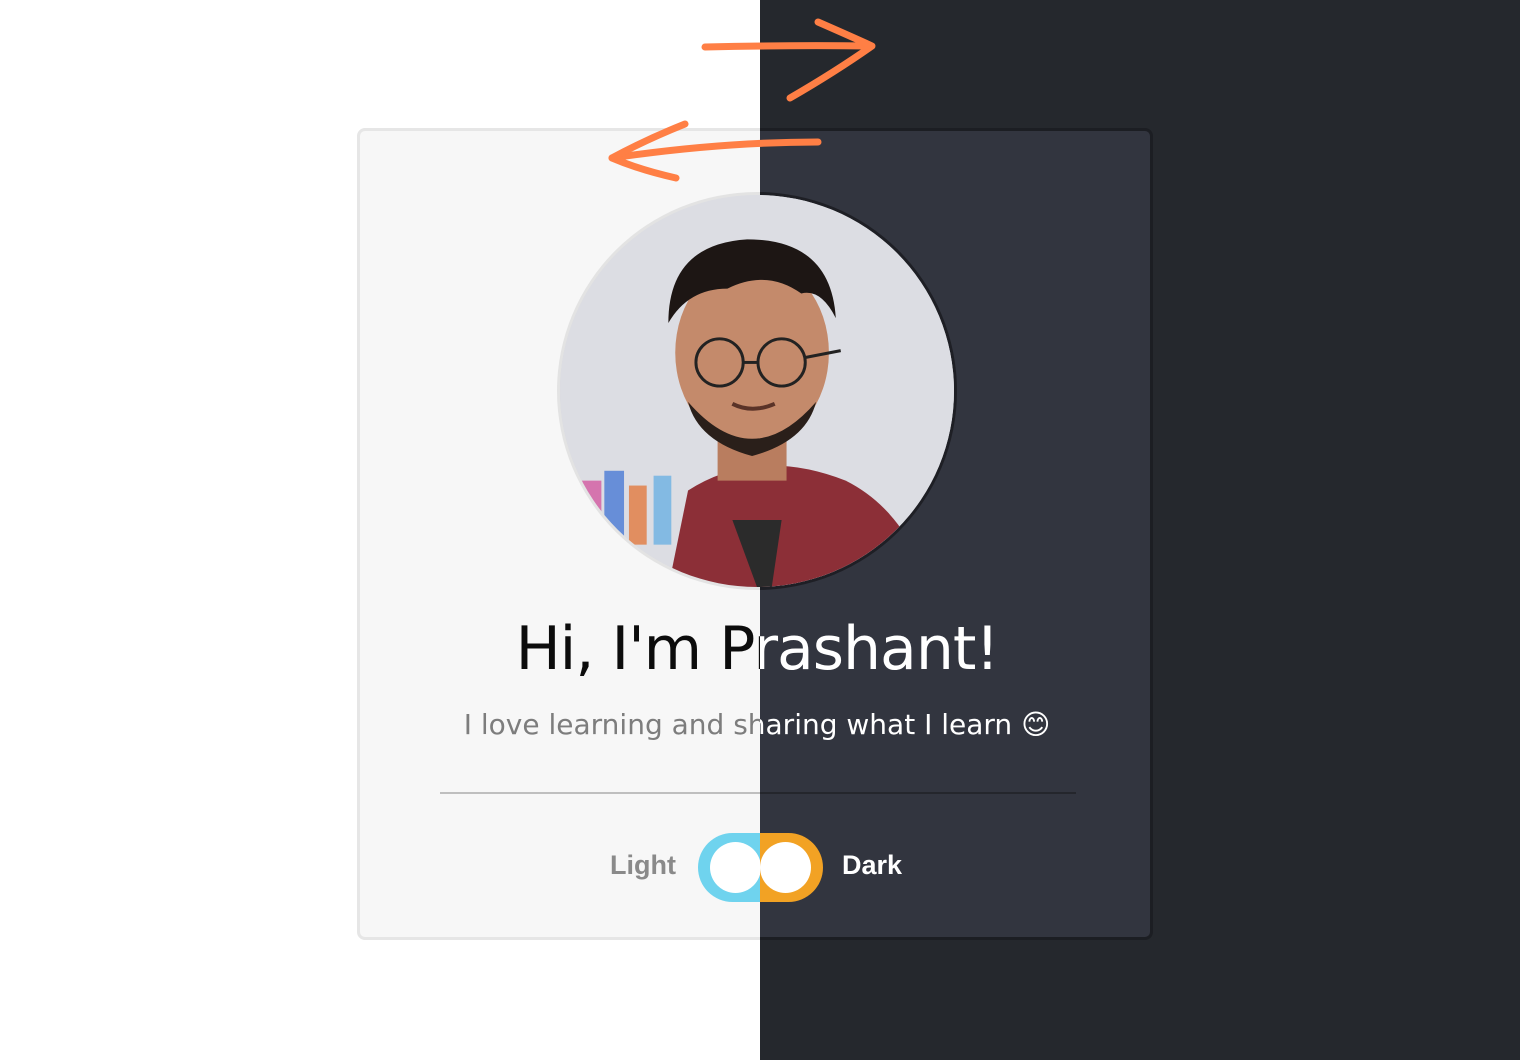  I want to click on toggle-knob-dark, so click(785, 867).